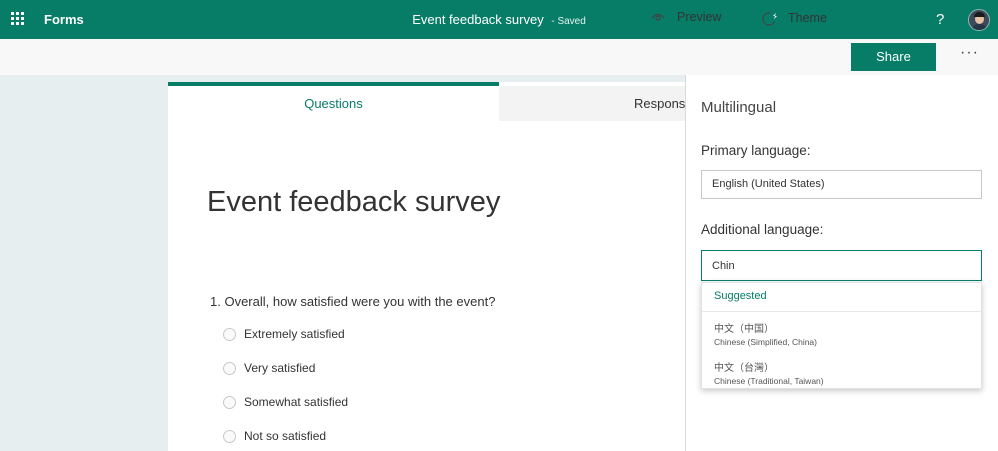  What do you see at coordinates (969, 53) in the screenshot?
I see `more-options-icon: ···` at bounding box center [969, 53].